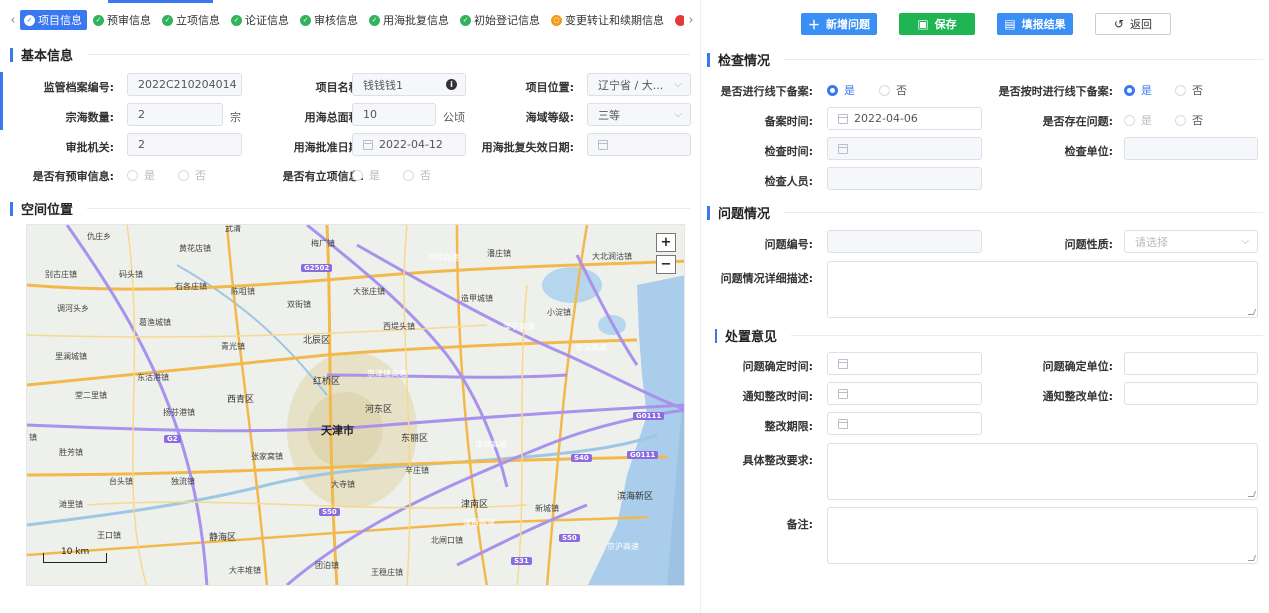 This screenshot has width=1269, height=613. I want to click on require-label: 具体整改要求:, so click(777, 460).